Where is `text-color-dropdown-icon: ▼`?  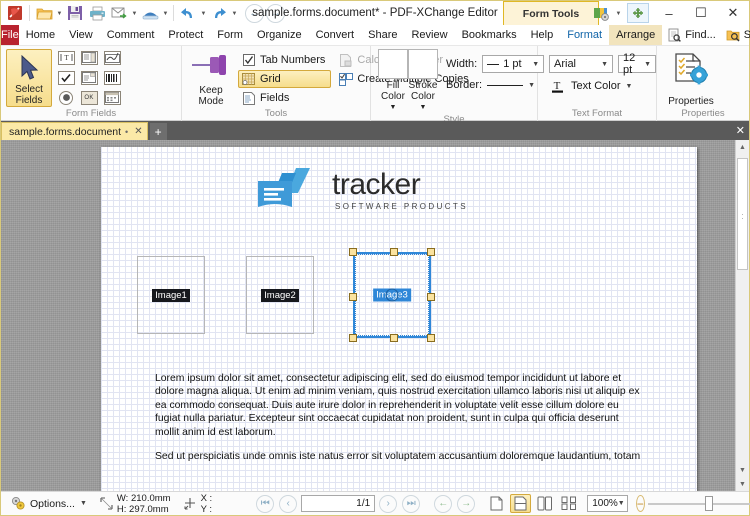
text-color-dropdown-icon: ▼ is located at coordinates (629, 86).